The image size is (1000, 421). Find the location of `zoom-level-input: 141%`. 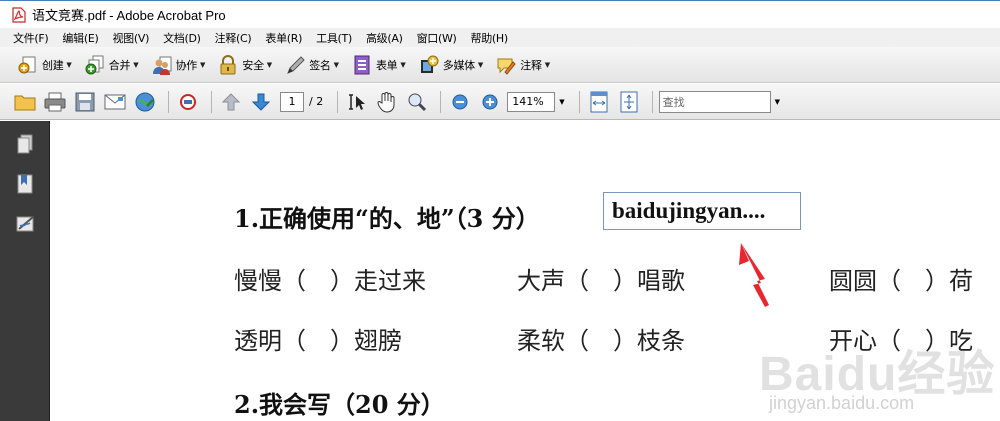

zoom-level-input: 141% is located at coordinates (531, 101).